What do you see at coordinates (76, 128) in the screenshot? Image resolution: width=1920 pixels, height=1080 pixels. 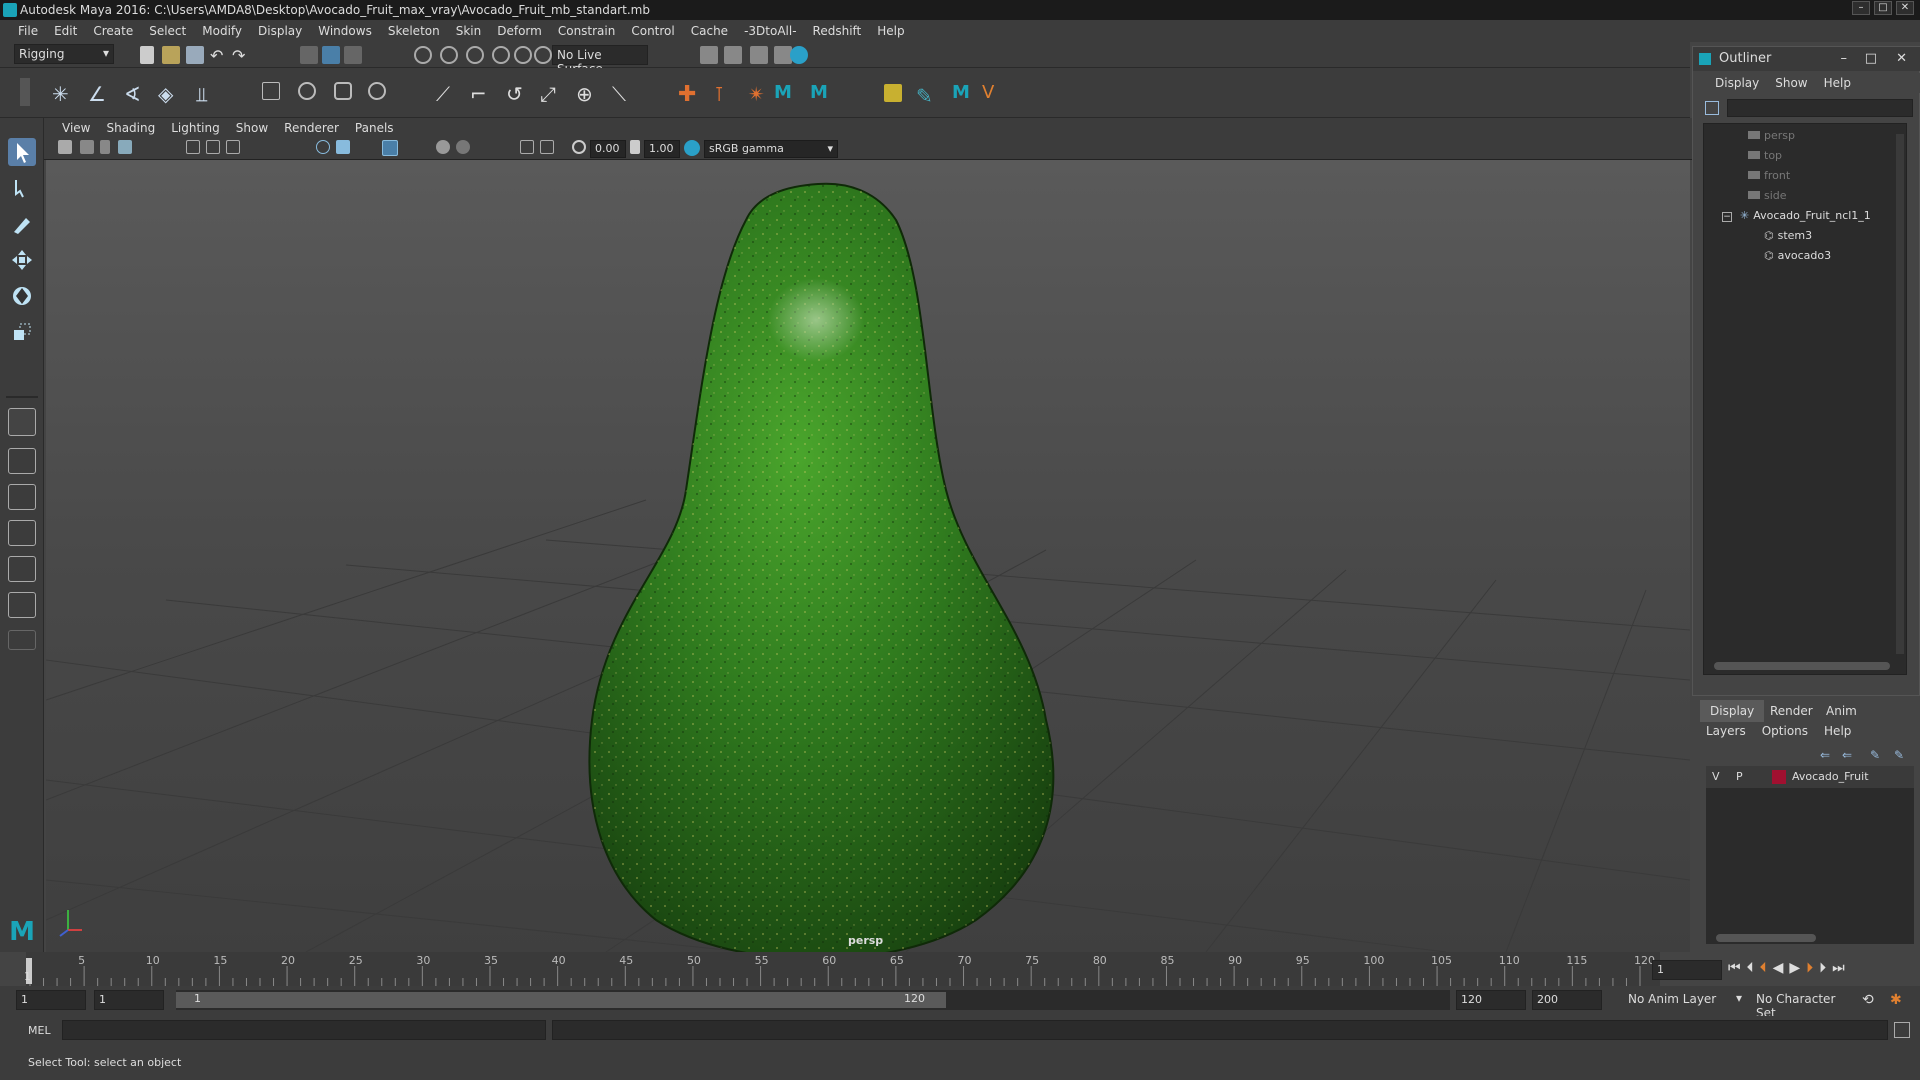 I see `panel-menu-view: View` at bounding box center [76, 128].